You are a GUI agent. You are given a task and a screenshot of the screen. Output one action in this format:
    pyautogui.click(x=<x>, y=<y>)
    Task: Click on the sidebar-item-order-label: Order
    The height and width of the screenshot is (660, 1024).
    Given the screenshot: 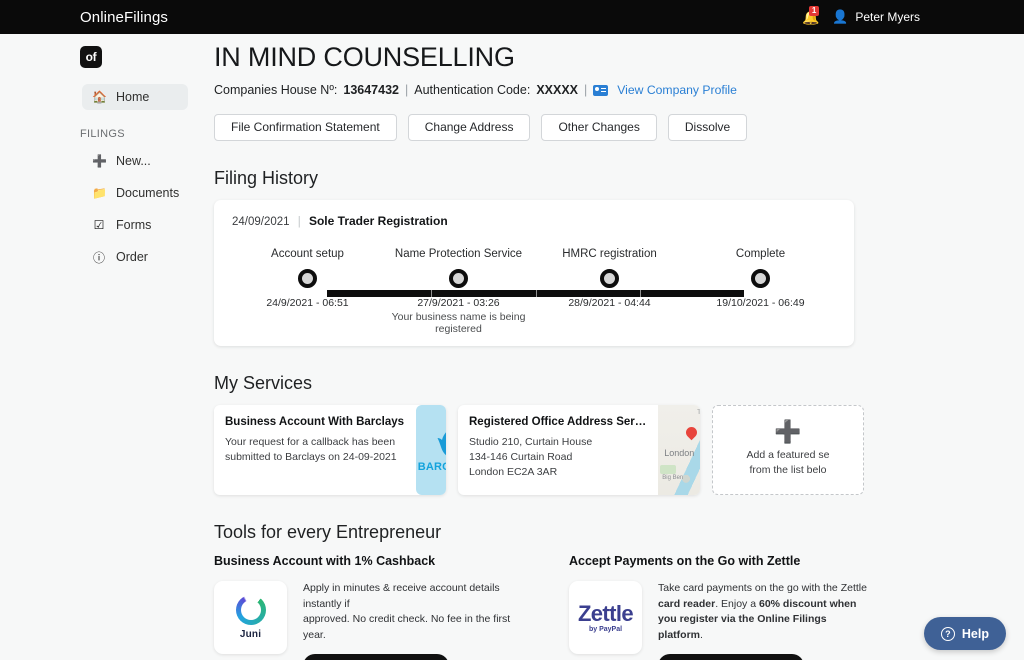 What is the action you would take?
    pyautogui.click(x=132, y=257)
    